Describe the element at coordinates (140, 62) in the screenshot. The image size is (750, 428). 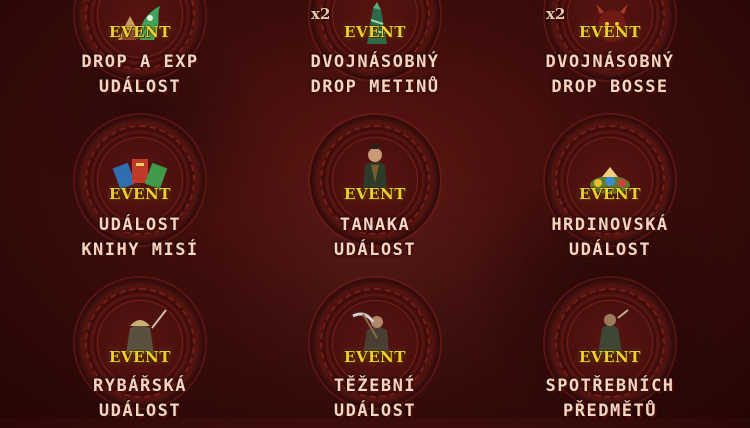
I see `event-title-line1: DROP A EXP` at that location.